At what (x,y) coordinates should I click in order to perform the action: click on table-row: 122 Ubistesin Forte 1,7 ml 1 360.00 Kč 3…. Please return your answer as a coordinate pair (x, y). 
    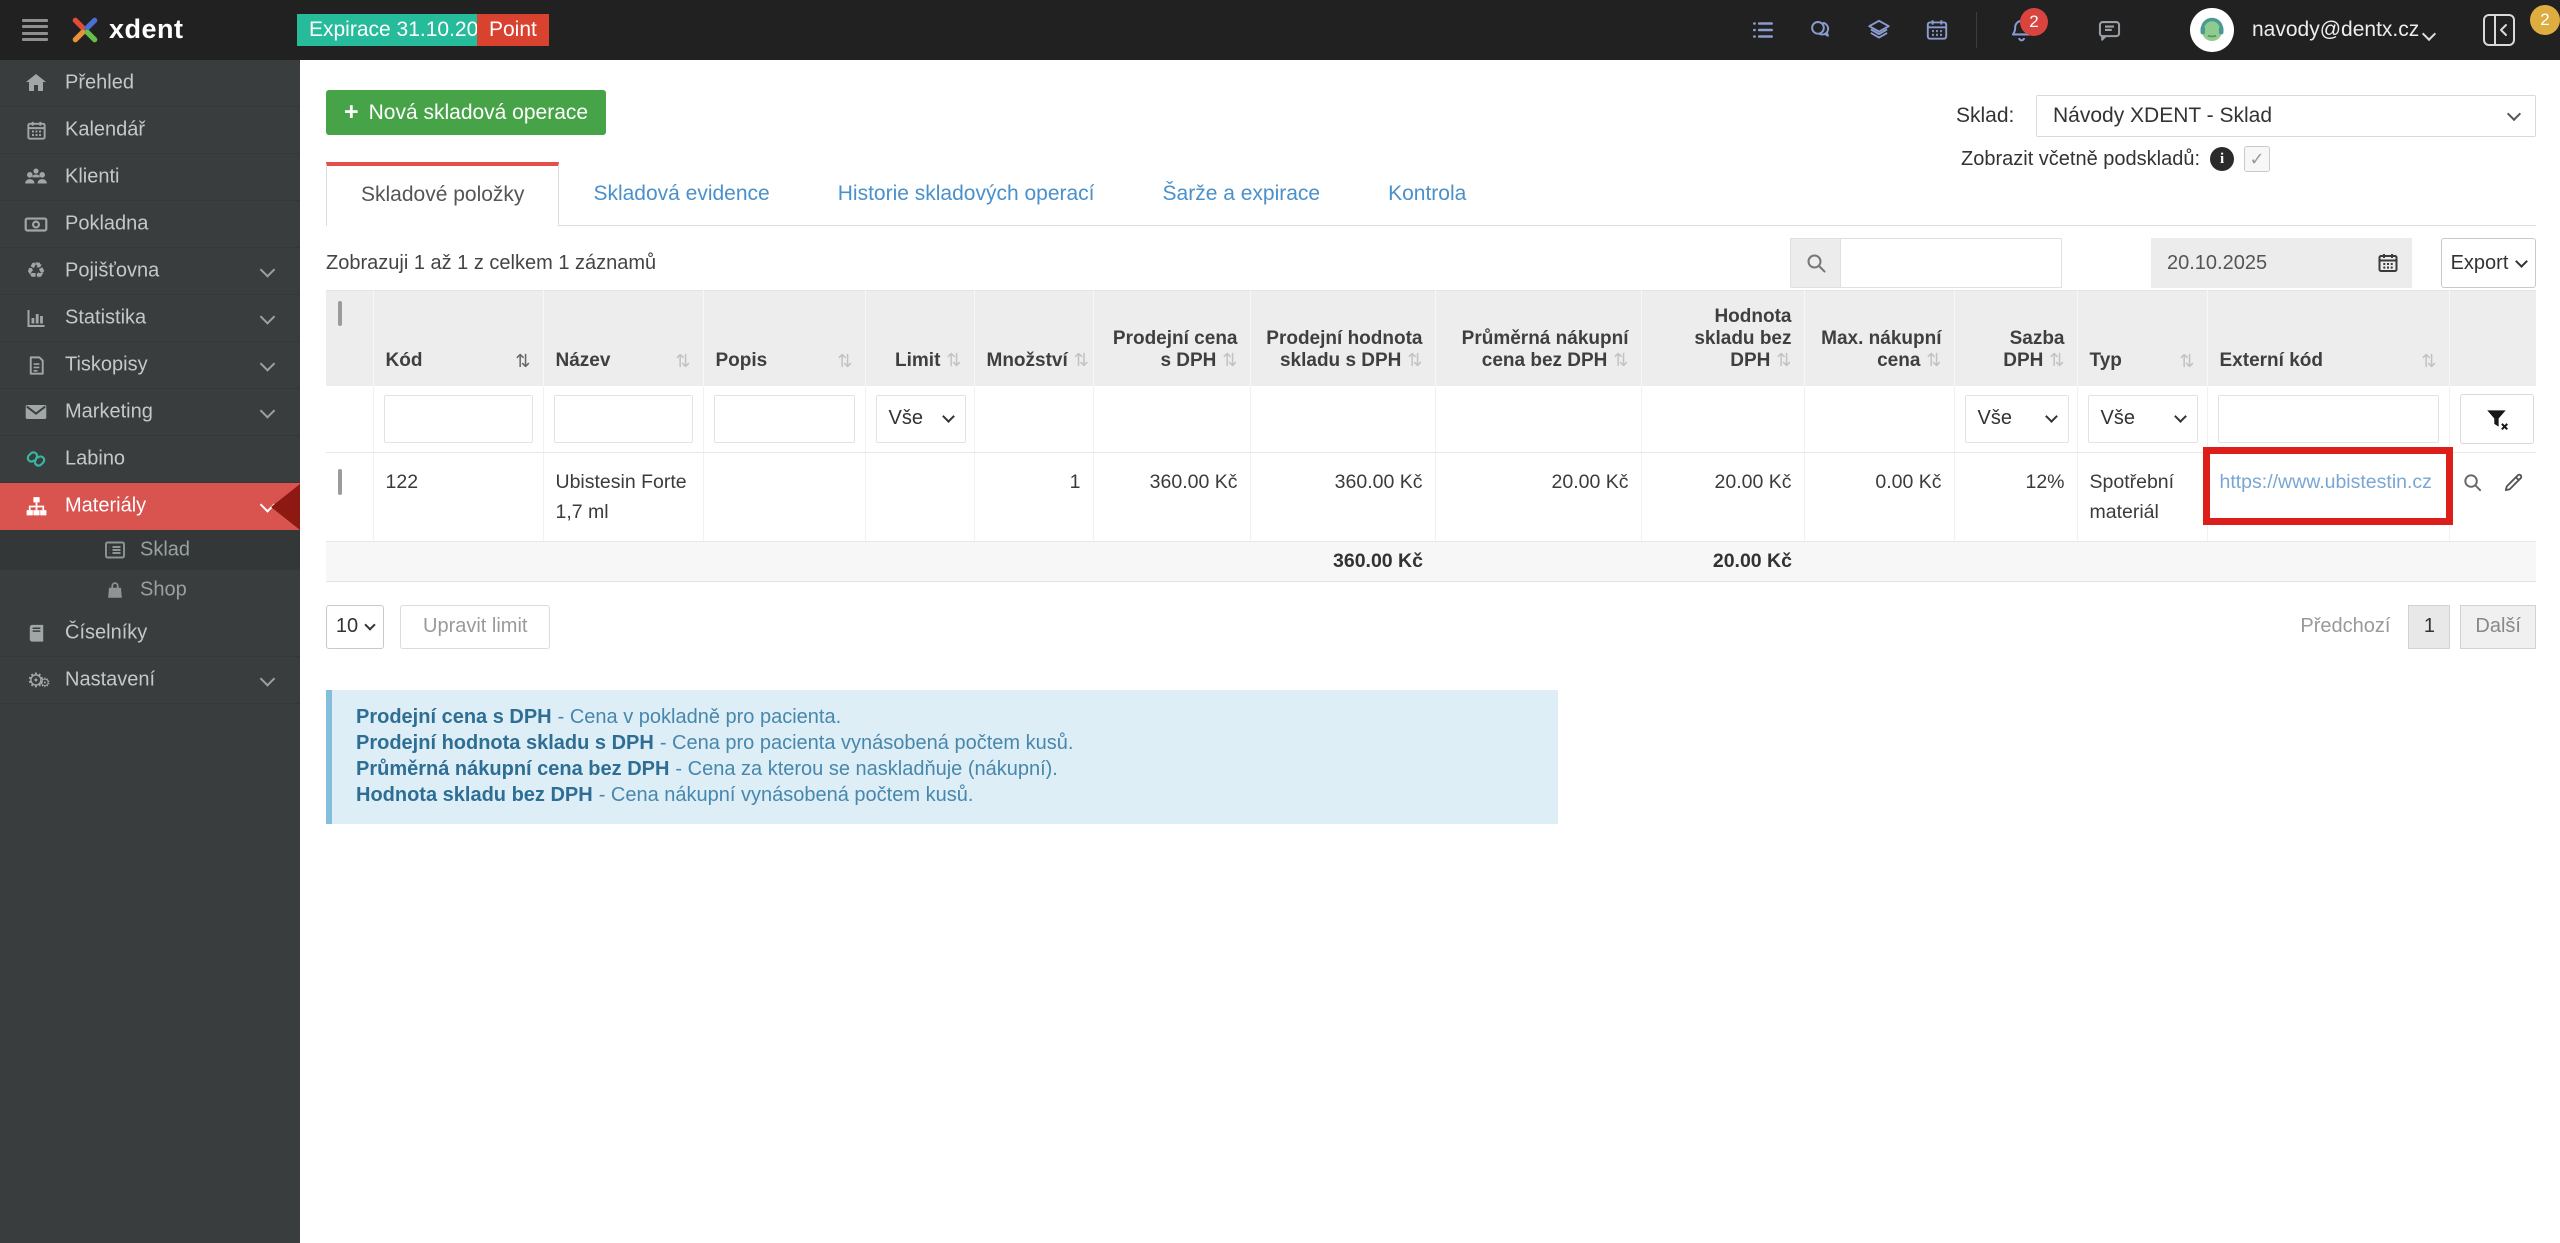
    Looking at the image, I should click on (1431, 497).